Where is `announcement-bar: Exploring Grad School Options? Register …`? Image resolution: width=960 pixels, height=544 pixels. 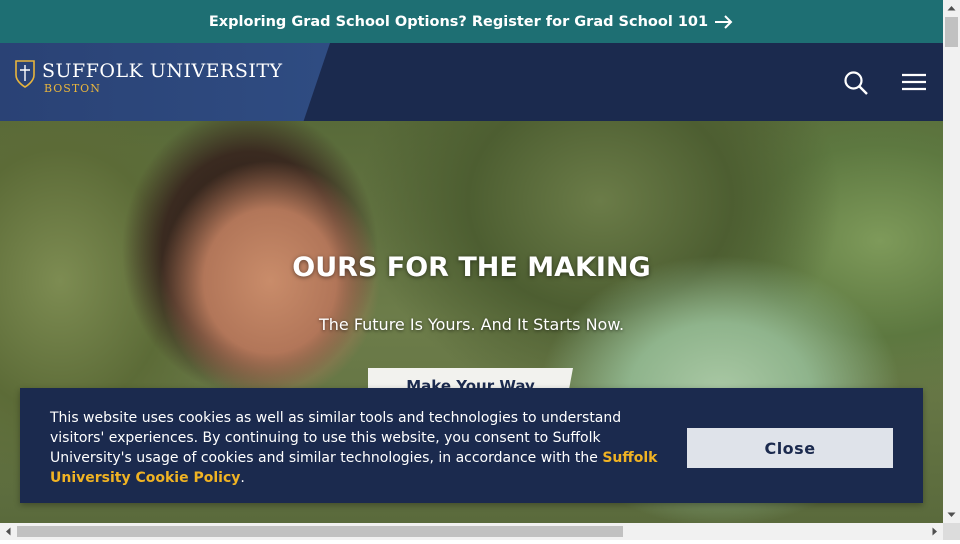 announcement-bar: Exploring Grad School Options? Register … is located at coordinates (471, 21).